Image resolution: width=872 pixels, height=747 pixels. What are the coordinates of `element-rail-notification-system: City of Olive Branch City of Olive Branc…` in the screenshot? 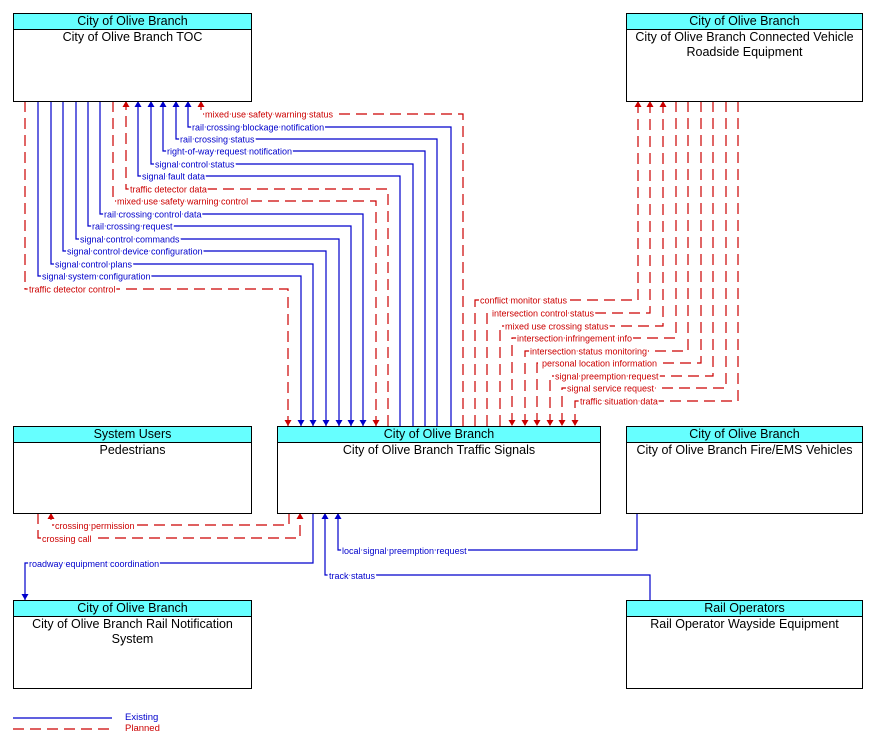 It's located at (132, 644).